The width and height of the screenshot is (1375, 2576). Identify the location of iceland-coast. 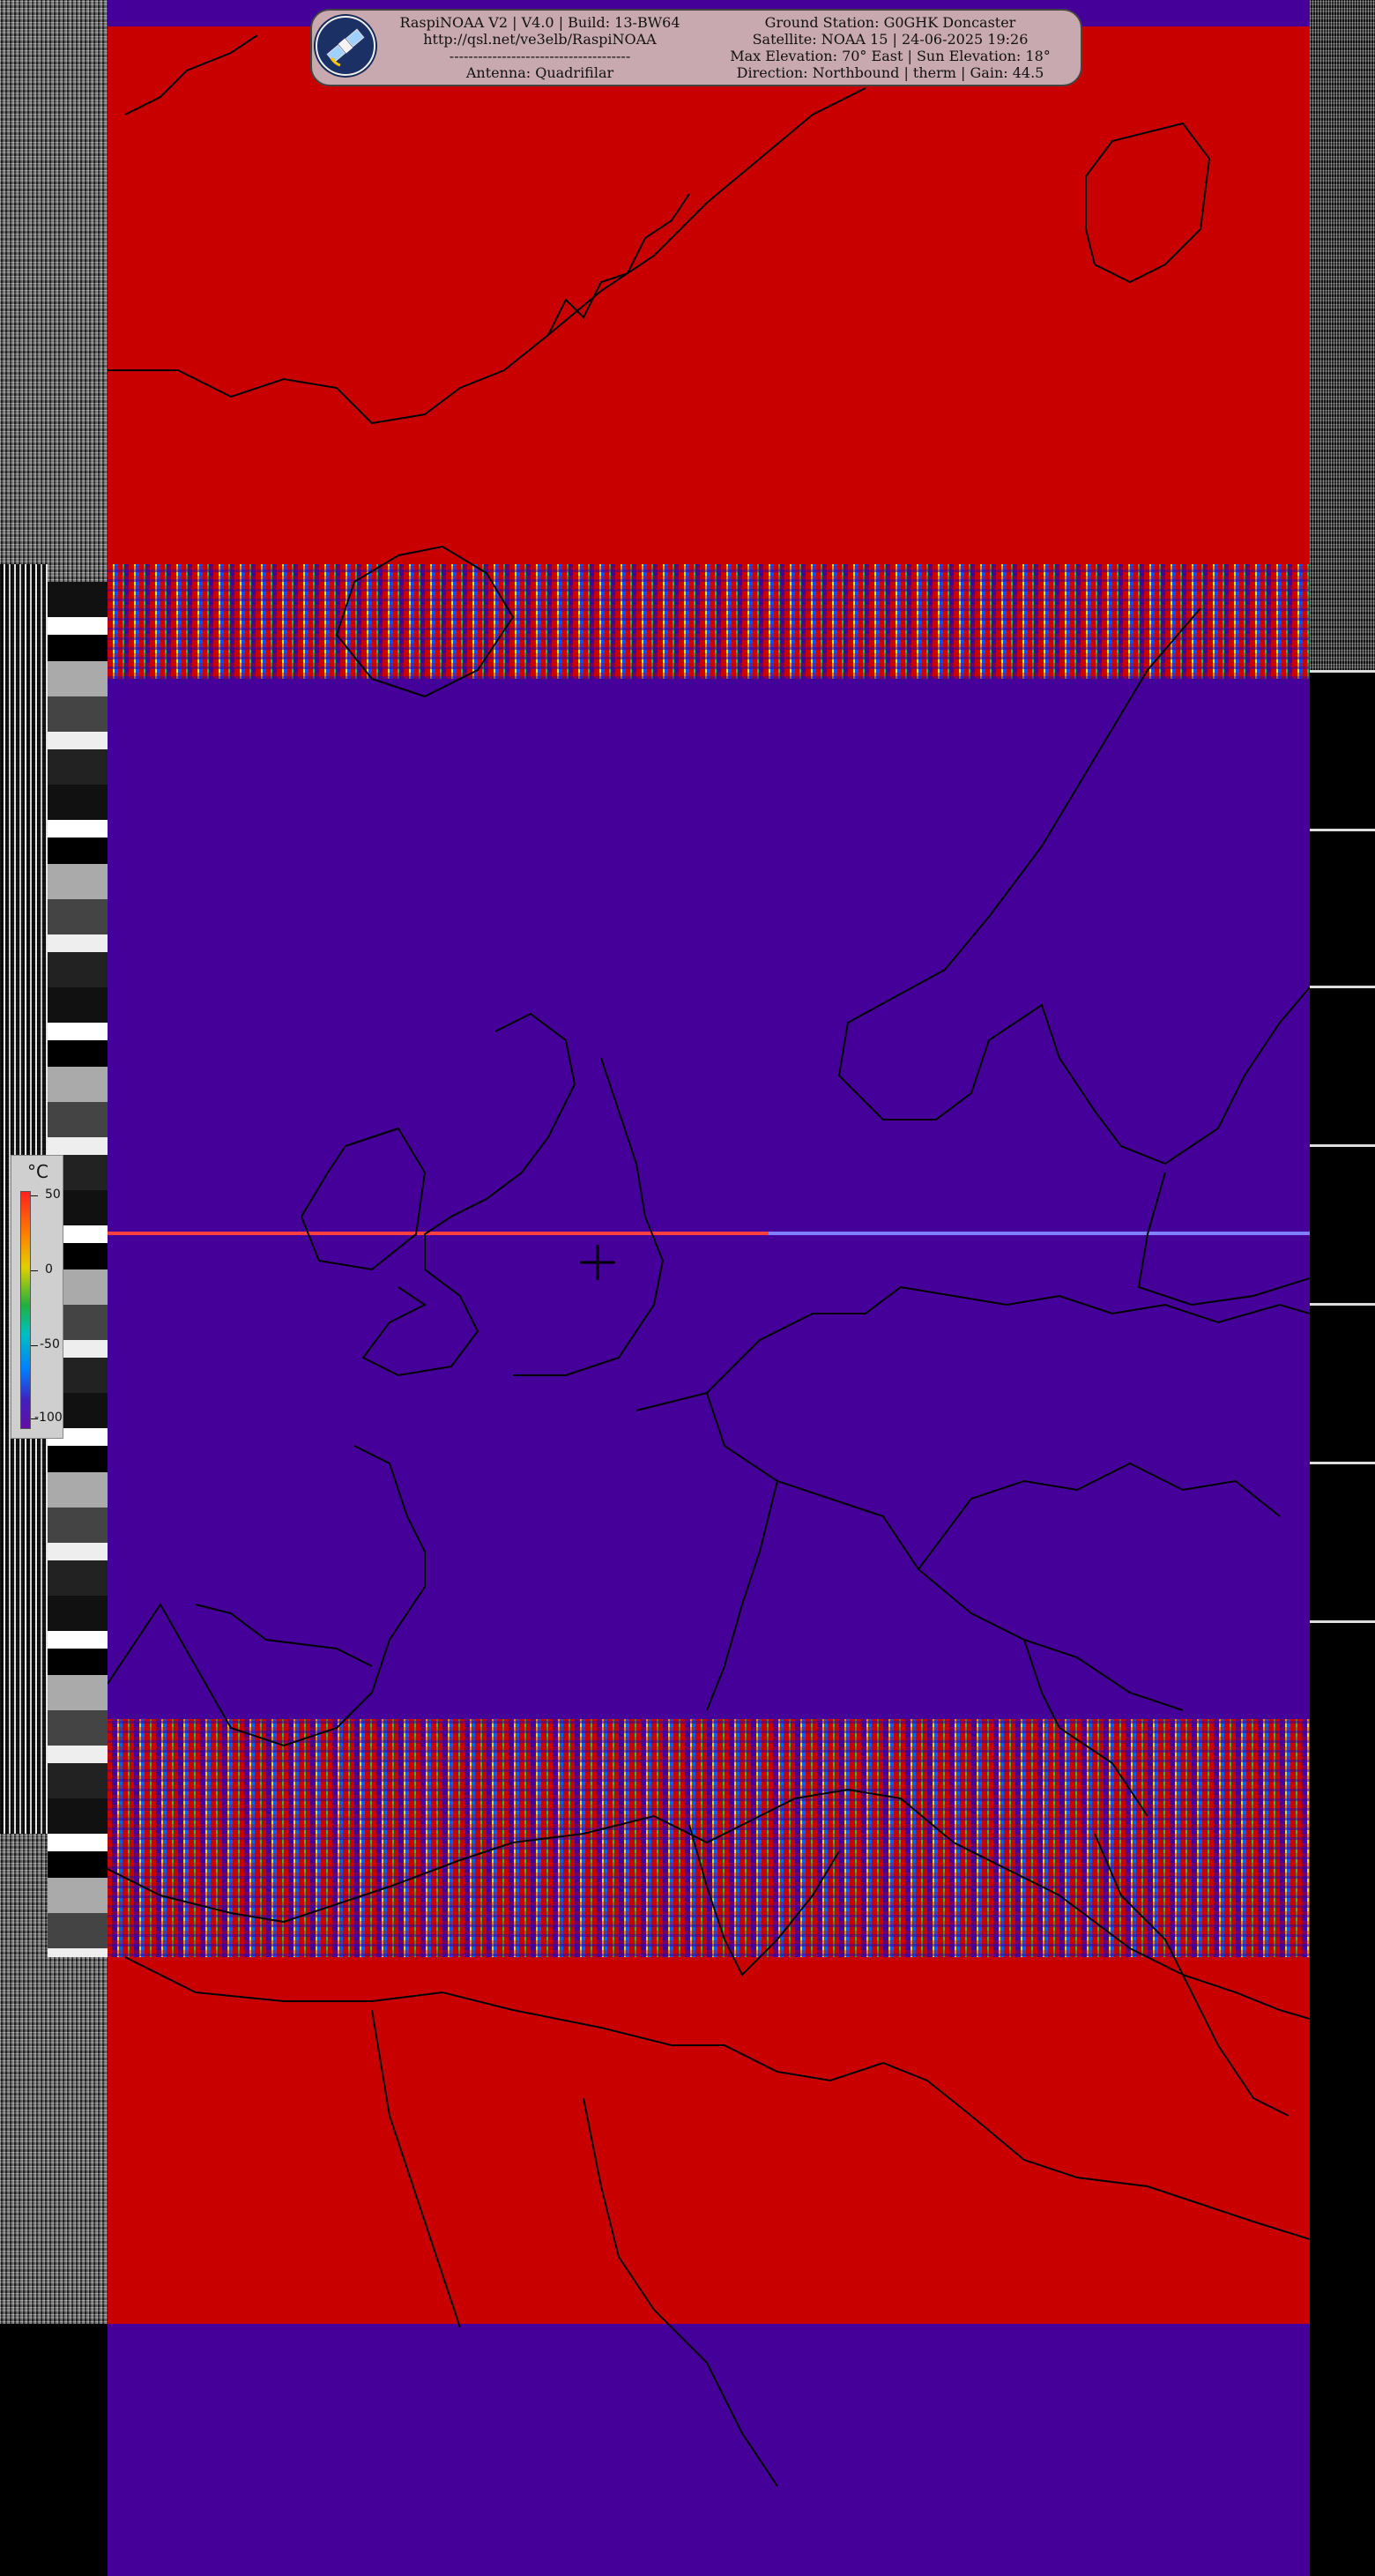
(425, 622).